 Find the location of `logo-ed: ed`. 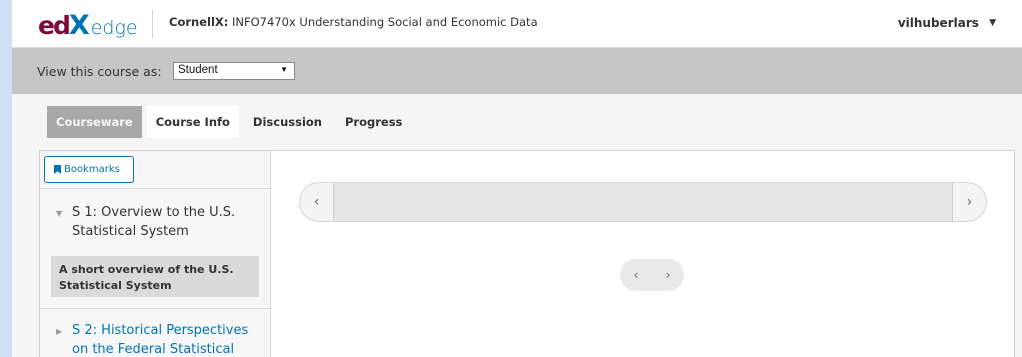

logo-ed: ed is located at coordinates (54, 25).